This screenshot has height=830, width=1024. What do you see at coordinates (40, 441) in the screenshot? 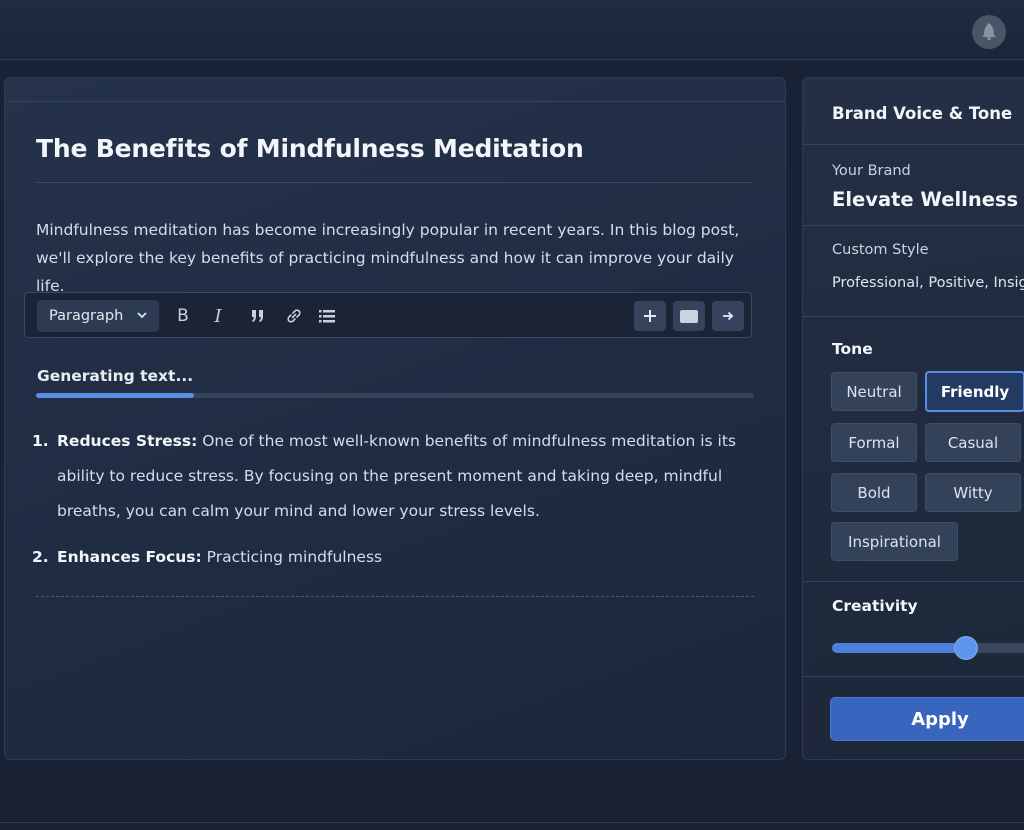
I see `list-number: 1.` at bounding box center [40, 441].